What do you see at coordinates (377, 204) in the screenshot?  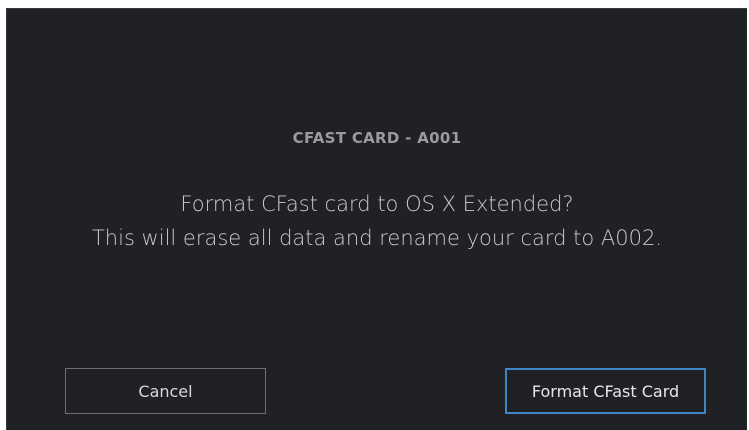 I see `message-line-1: Format CFast card to OS X Extended?` at bounding box center [377, 204].